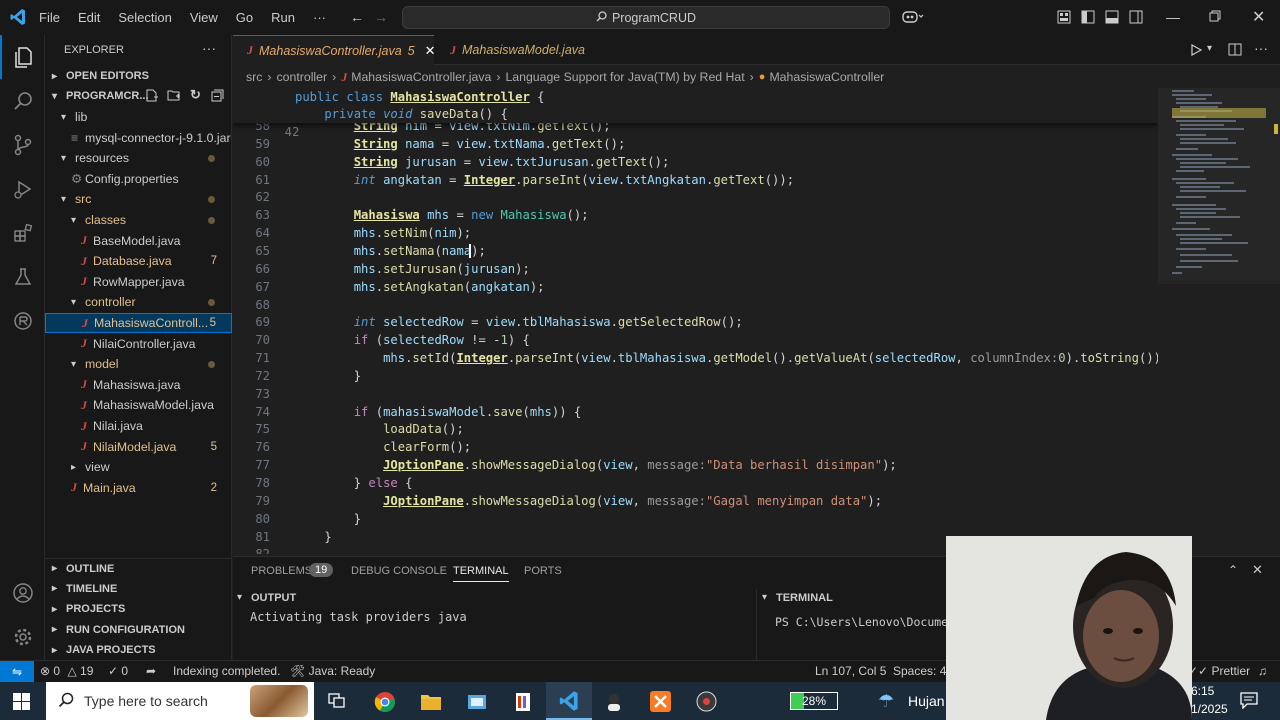  I want to click on tree-item: ▾ lib, so click(138, 117).